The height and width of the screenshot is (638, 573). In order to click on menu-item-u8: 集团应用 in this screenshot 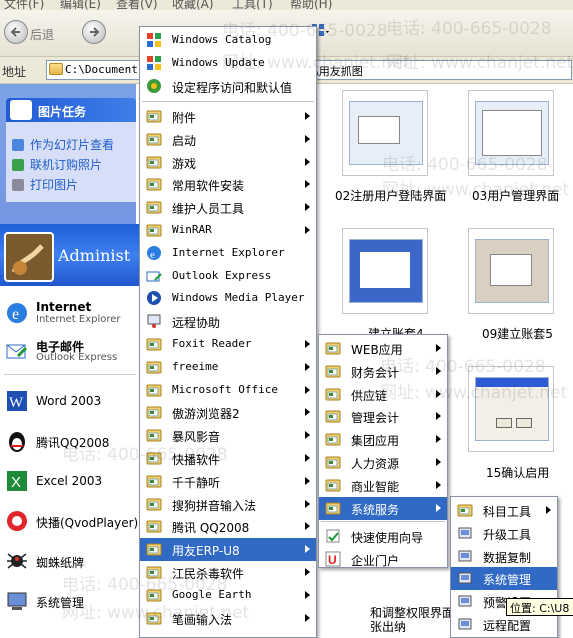, I will do `click(383, 439)`.